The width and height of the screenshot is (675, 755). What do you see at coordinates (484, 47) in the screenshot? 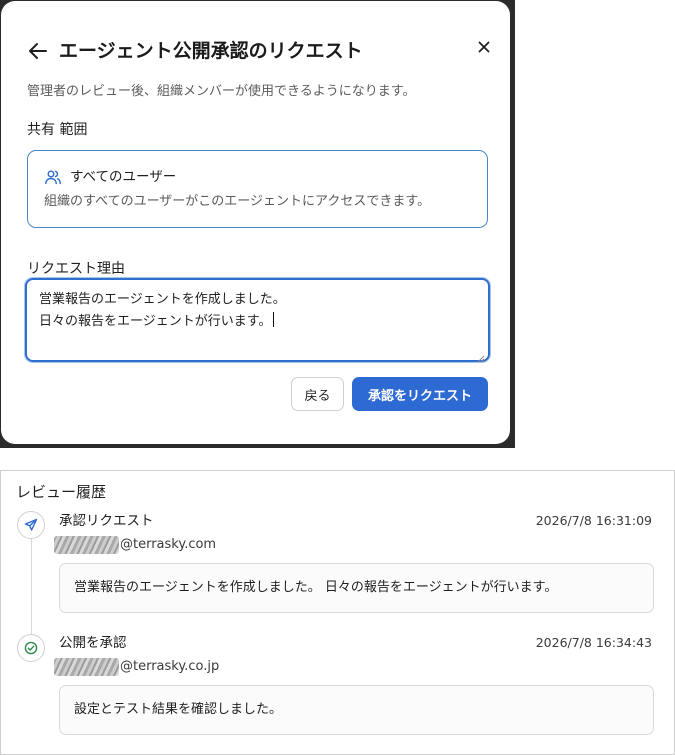
I see `close-icon` at bounding box center [484, 47].